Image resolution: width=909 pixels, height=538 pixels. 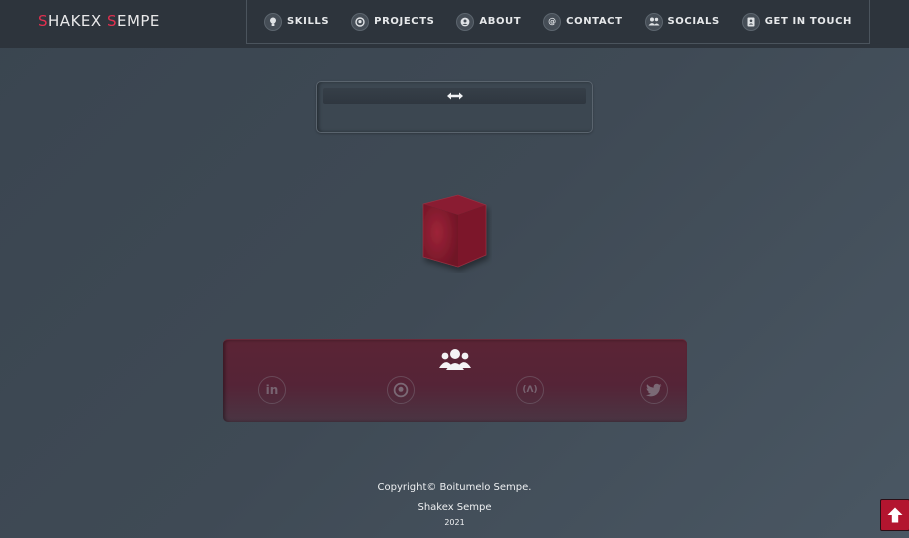 What do you see at coordinates (808, 21) in the screenshot?
I see `nav-label-get-in-touch: GET IN TOUCH` at bounding box center [808, 21].